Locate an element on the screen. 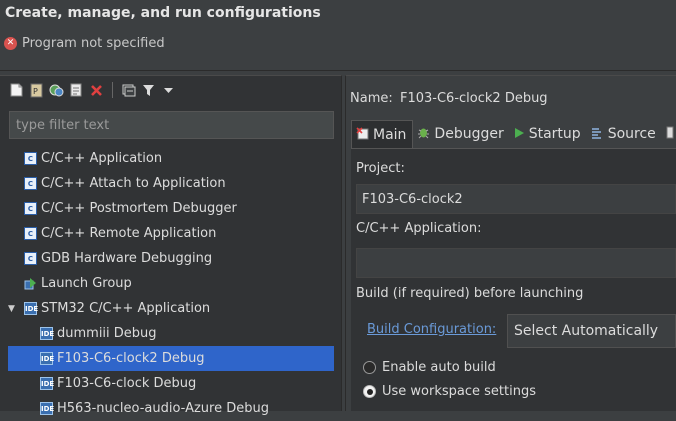 This screenshot has height=421, width=676. tree-item-h563-nucleo-debug: IDE H563-nucleo-audio-Azure Debug is located at coordinates (171, 408).